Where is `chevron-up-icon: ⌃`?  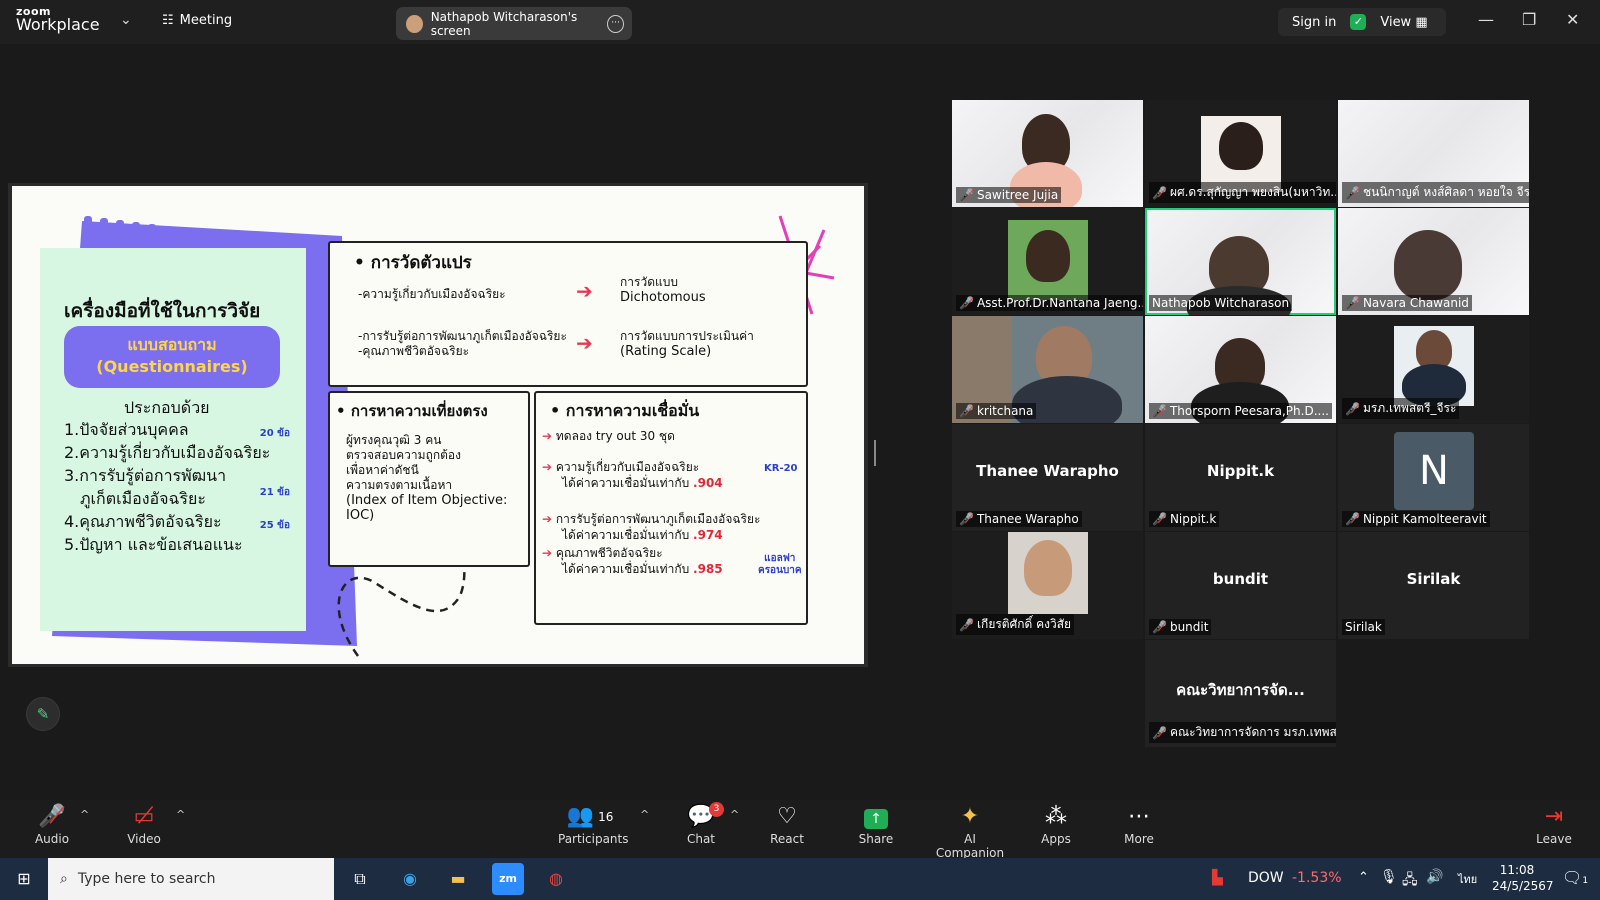
chevron-up-icon: ⌃ is located at coordinates (1363, 877).